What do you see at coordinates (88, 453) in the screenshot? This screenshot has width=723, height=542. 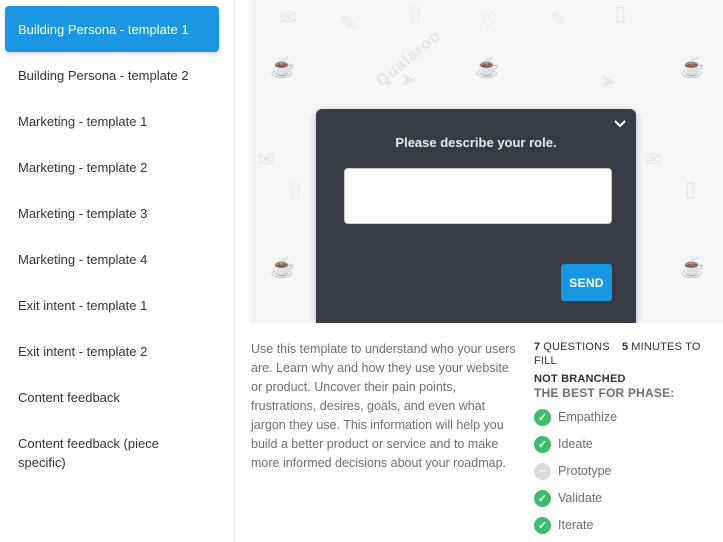 I see `sidebar-item-label: Content feedback (piece specific)` at bounding box center [88, 453].